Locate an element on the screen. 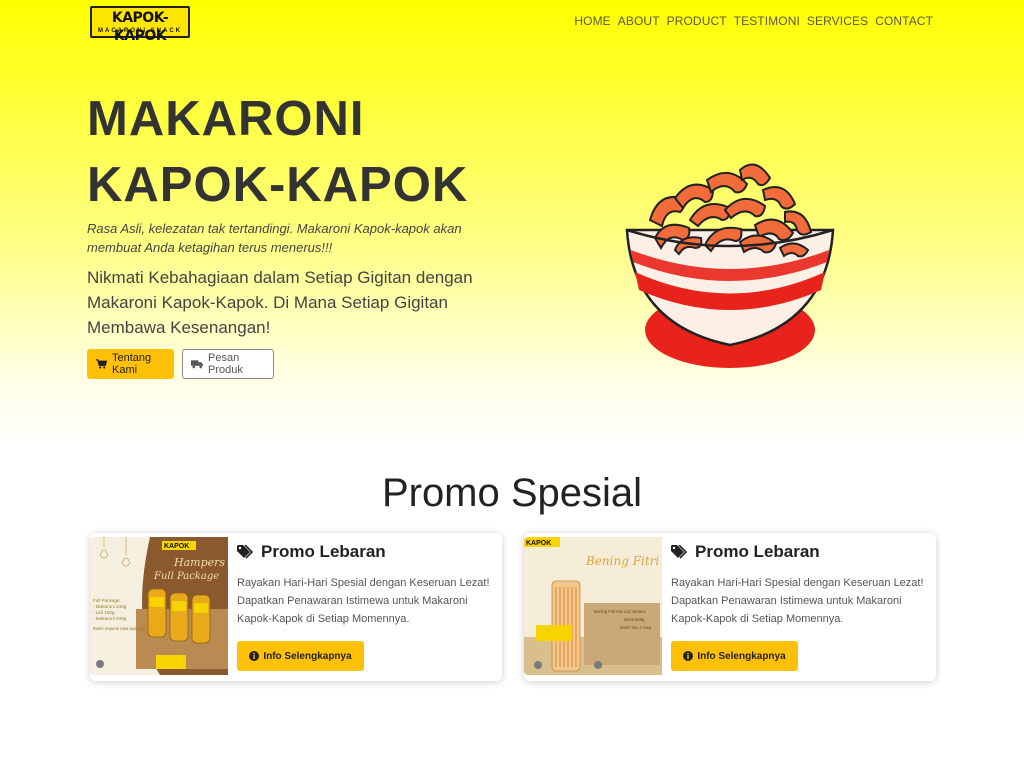 The width and height of the screenshot is (1024, 768). image-title: Bening Fitri is located at coordinates (622, 561).